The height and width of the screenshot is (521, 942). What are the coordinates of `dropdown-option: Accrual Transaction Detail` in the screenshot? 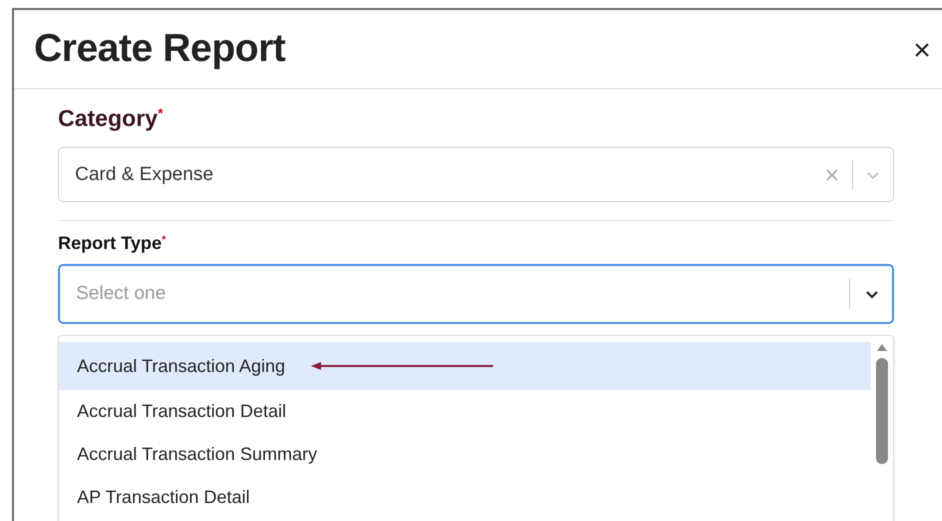 It's located at (465, 411).